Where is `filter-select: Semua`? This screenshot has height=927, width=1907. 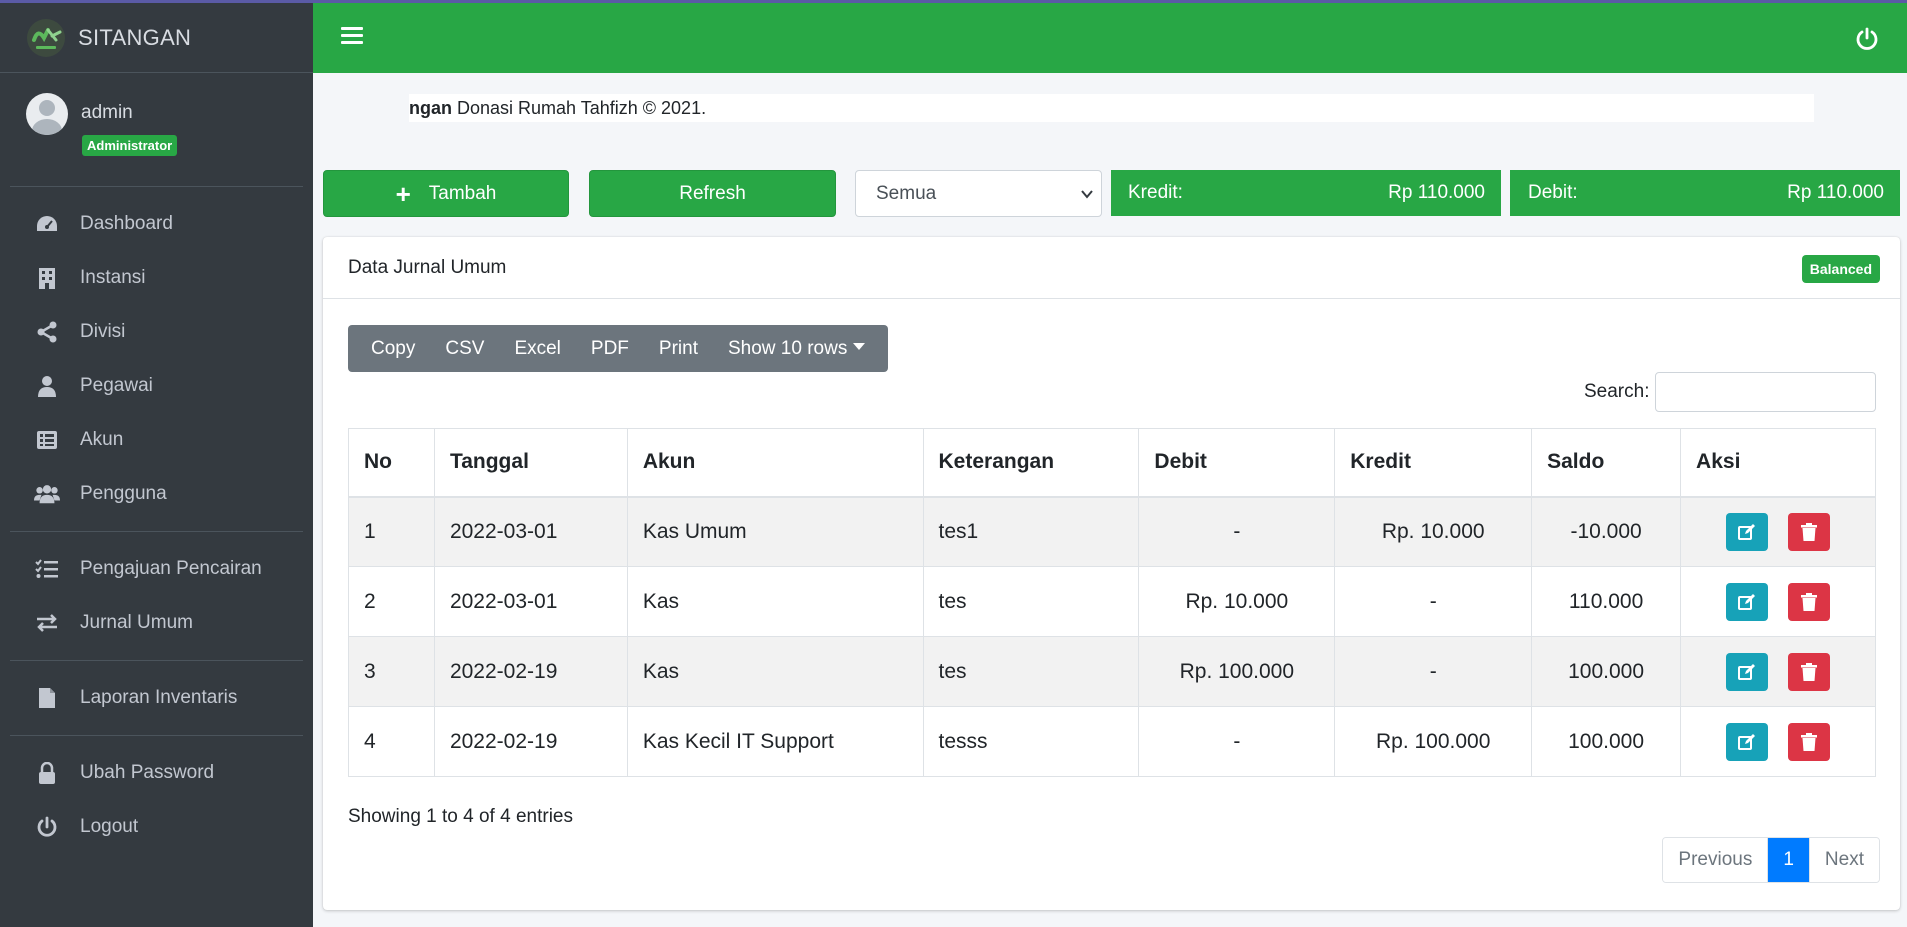
filter-select: Semua is located at coordinates (978, 193).